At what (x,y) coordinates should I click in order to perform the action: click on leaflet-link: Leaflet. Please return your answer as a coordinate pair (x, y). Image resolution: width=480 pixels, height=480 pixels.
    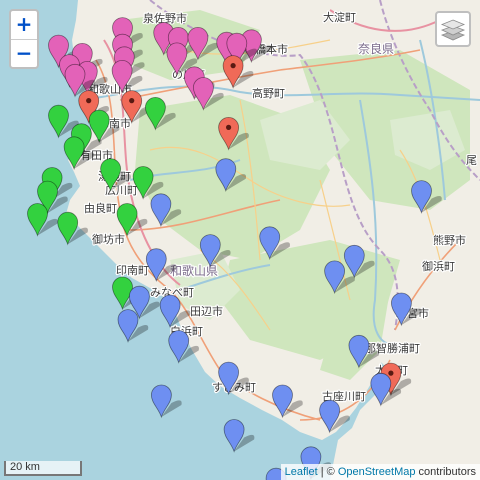
    Looking at the image, I should click on (301, 472).